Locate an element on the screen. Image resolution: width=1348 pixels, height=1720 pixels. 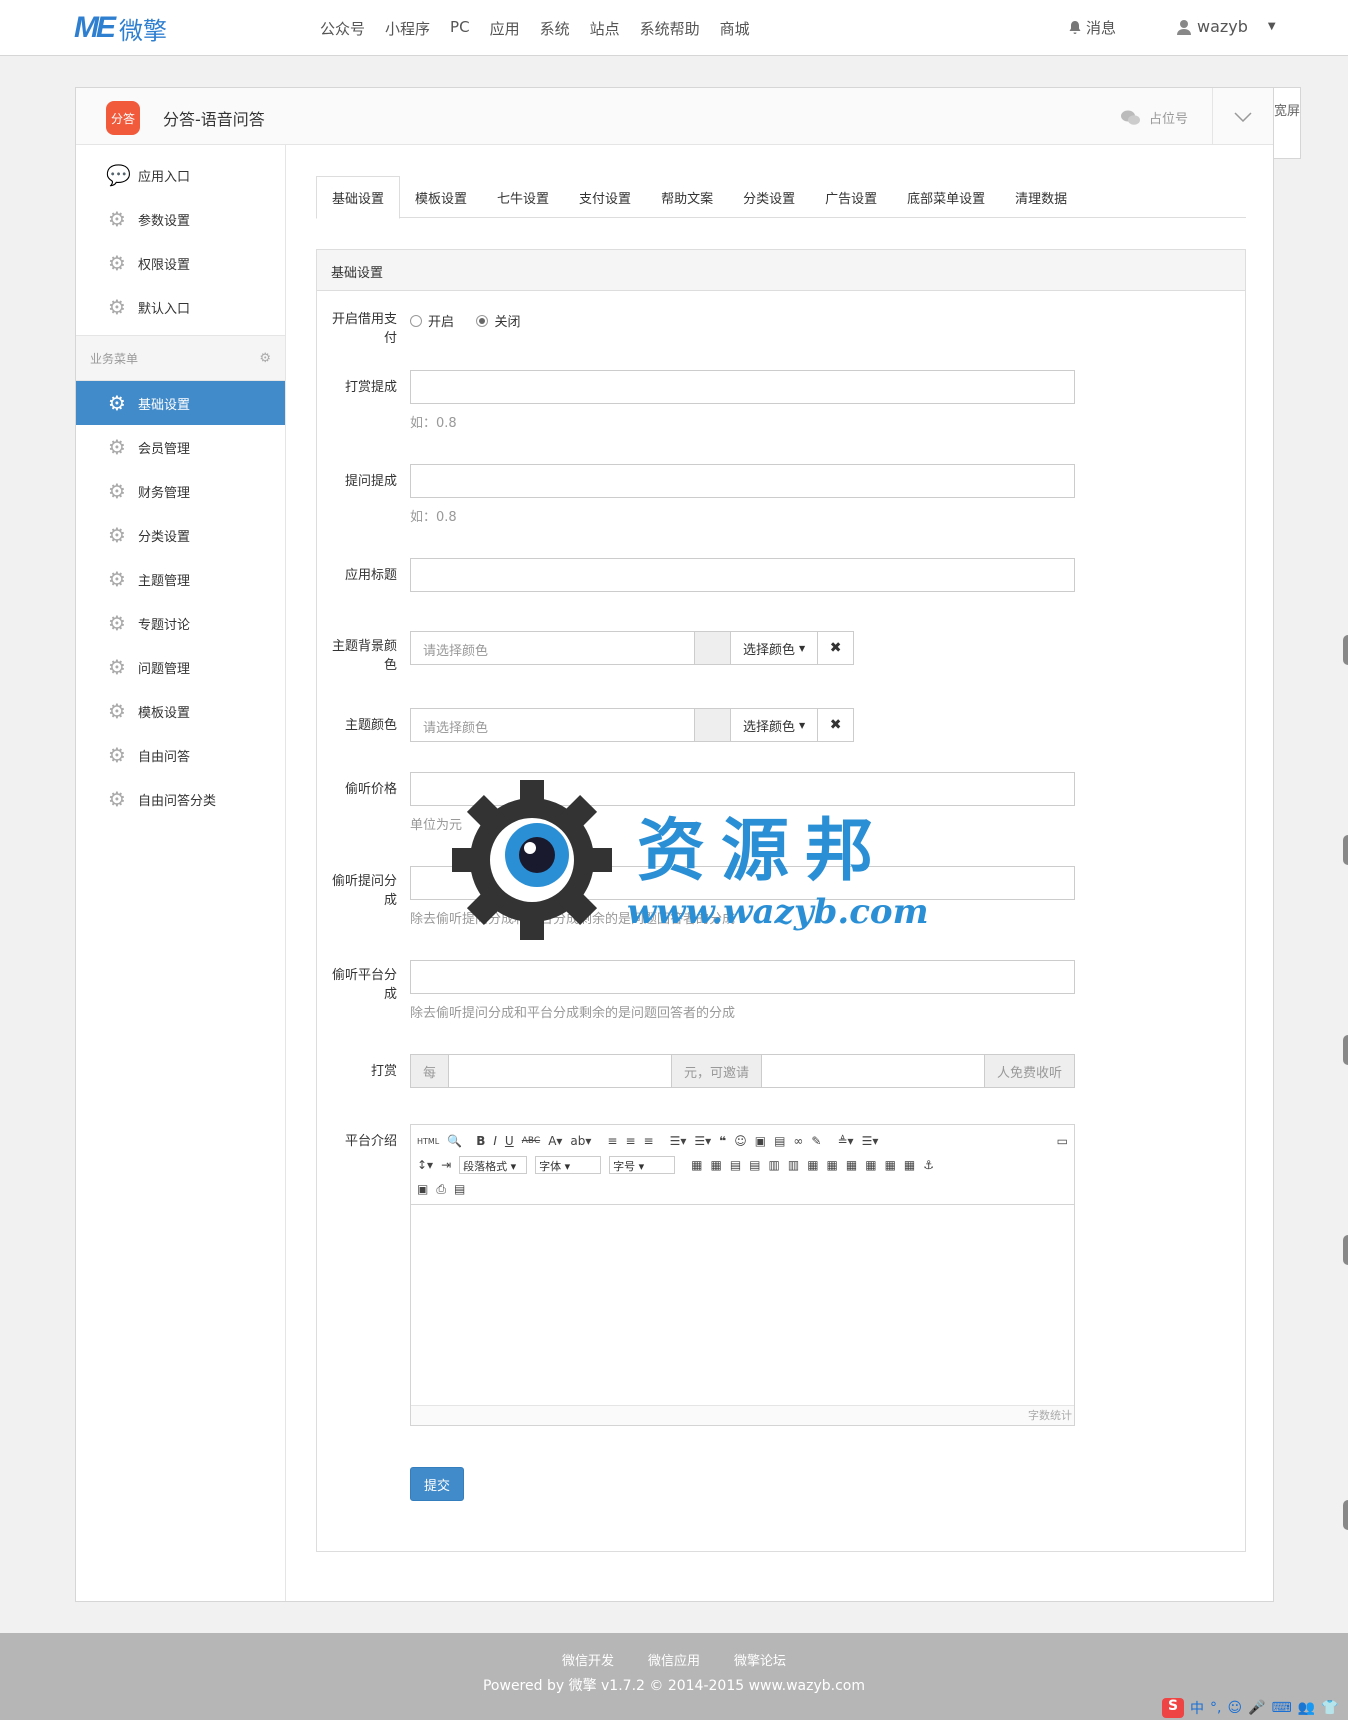
line-height-icon: ≜▾ is located at coordinates (845, 1141).